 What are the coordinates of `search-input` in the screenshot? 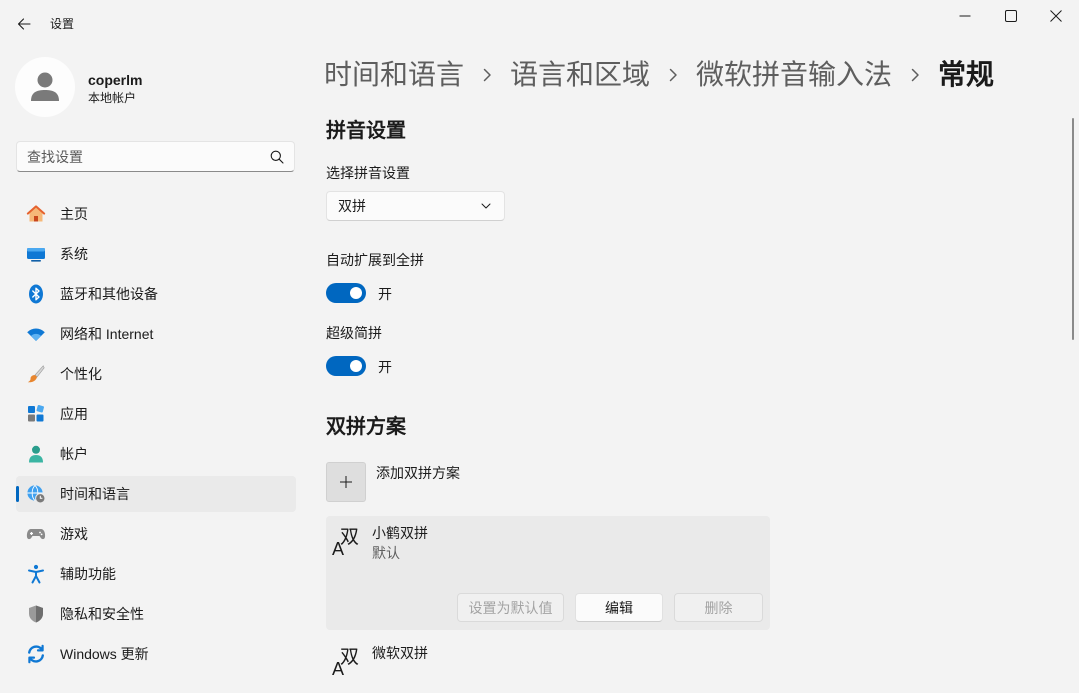 It's located at (142, 156).